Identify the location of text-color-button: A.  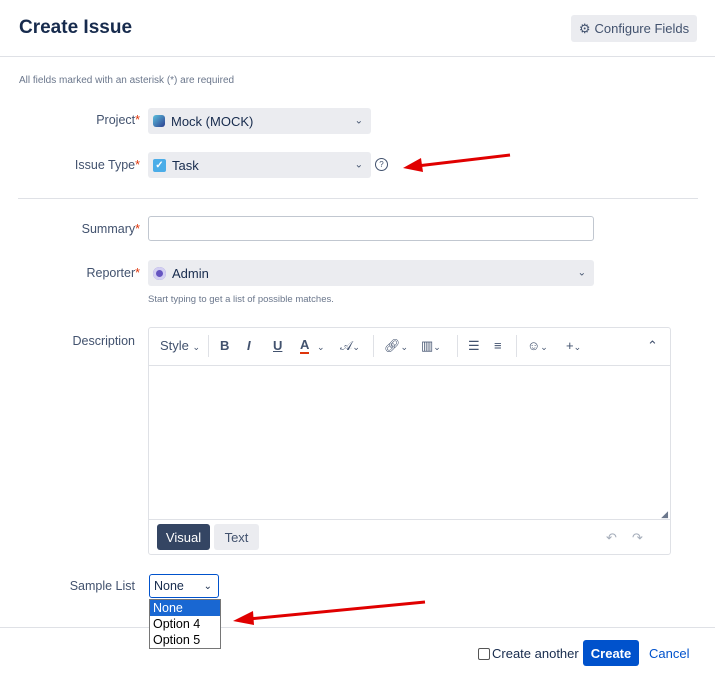
(305, 346).